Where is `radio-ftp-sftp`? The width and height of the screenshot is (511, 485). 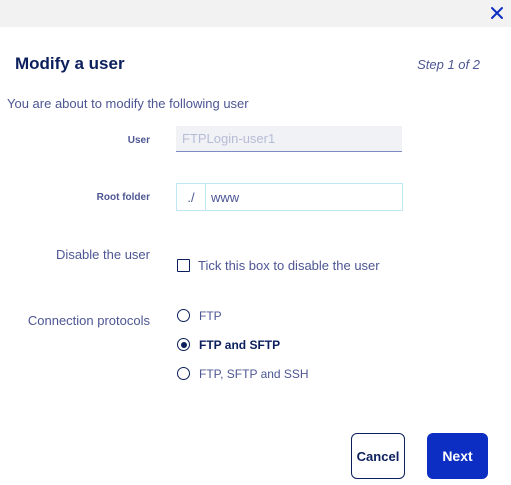 radio-ftp-sftp is located at coordinates (183, 344).